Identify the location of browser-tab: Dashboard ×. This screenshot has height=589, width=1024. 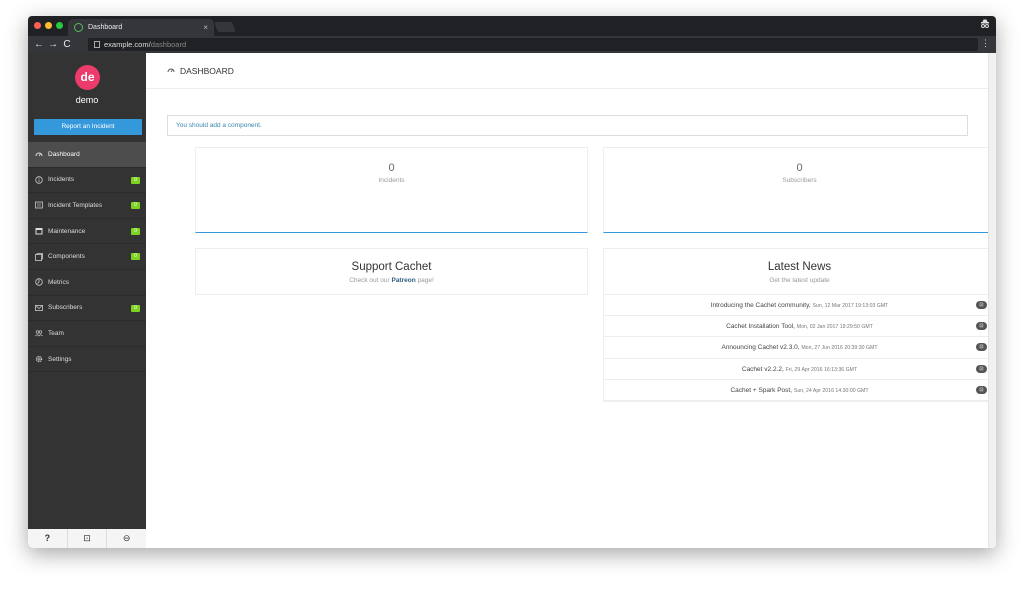
(141, 27).